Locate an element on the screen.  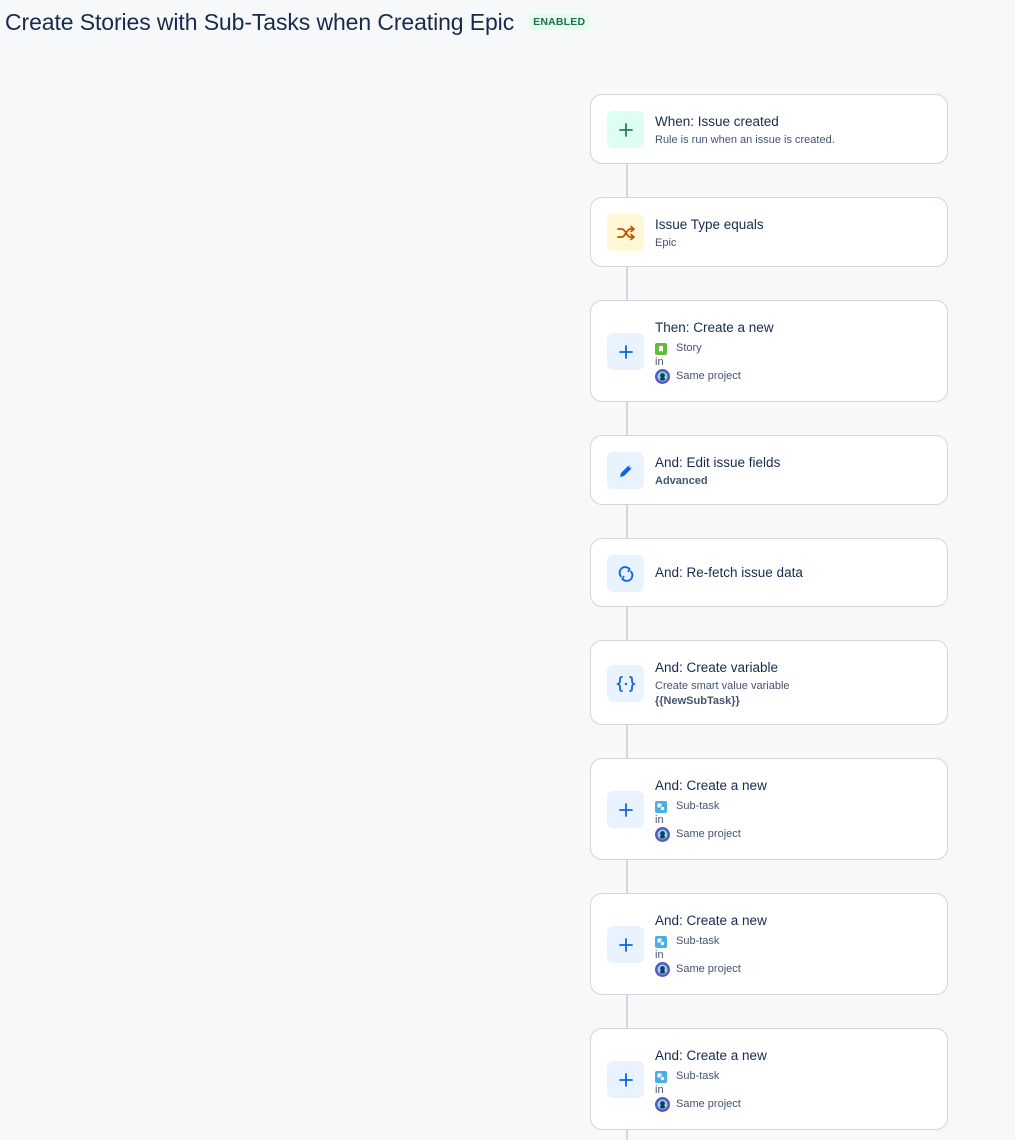
refresh-icon is located at coordinates (625, 573).